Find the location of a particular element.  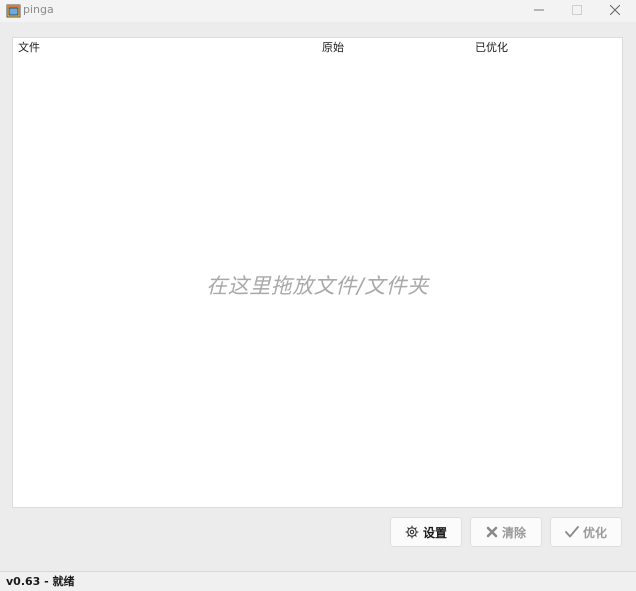

gear-icon is located at coordinates (412, 532).